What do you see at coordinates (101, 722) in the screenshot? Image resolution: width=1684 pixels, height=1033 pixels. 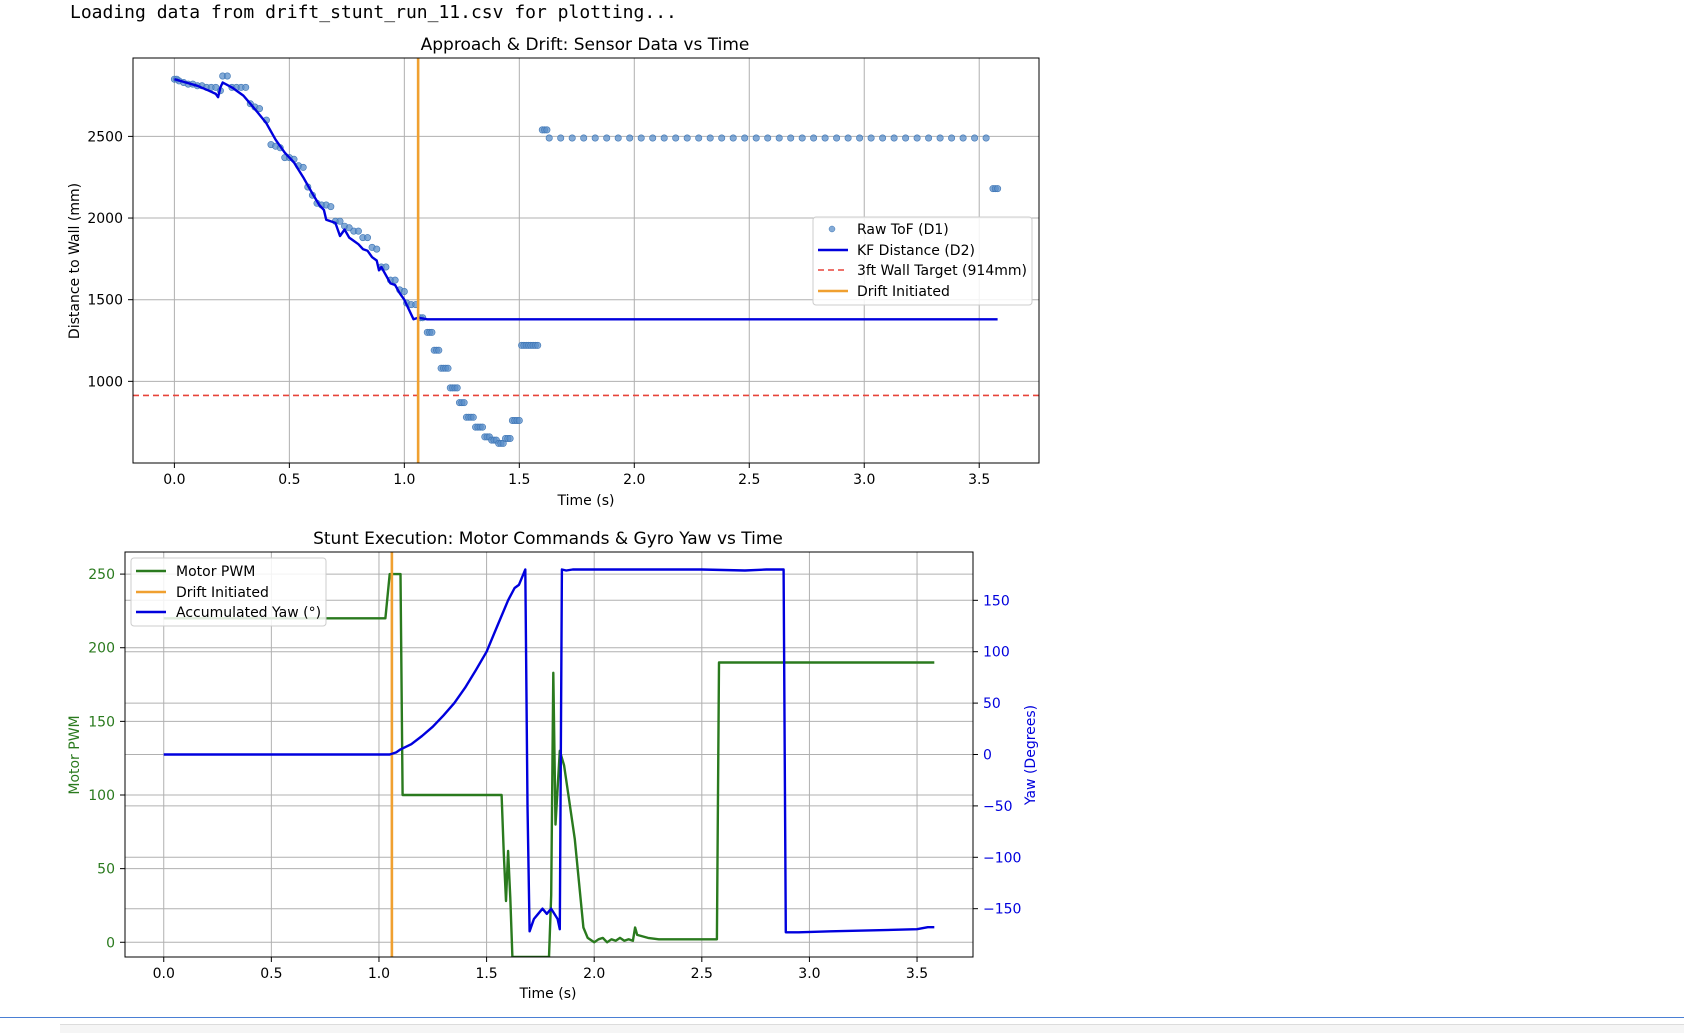 I see `y-tick-label: 150` at bounding box center [101, 722].